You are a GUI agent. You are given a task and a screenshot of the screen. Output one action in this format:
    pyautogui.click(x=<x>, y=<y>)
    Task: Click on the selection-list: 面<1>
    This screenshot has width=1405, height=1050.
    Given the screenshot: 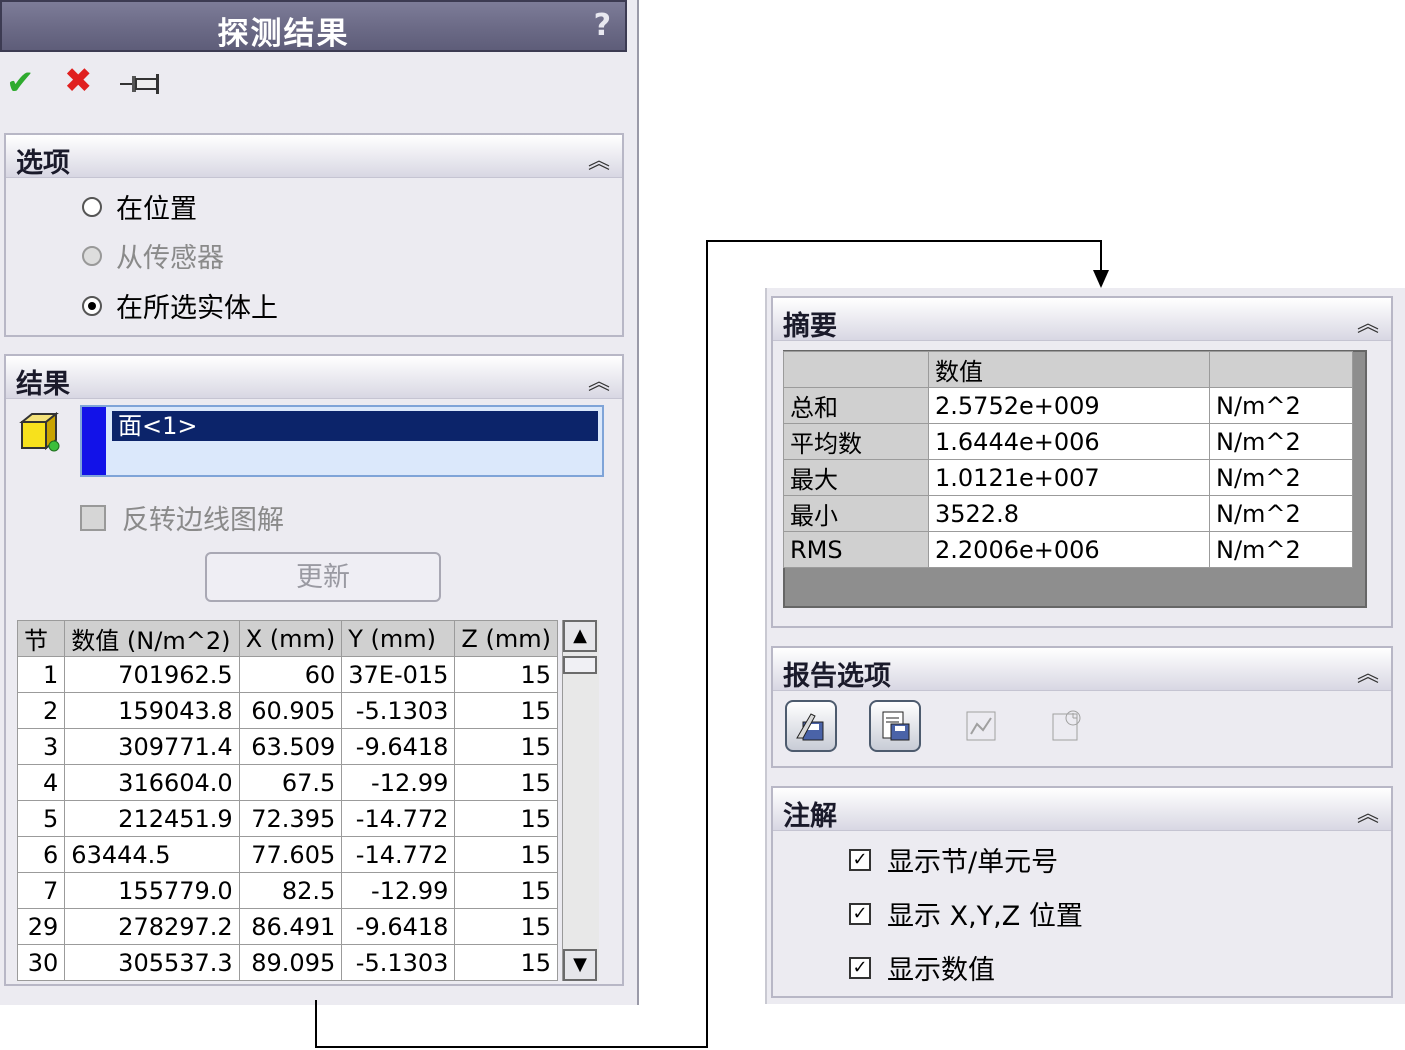 What is the action you would take?
    pyautogui.click(x=342, y=441)
    